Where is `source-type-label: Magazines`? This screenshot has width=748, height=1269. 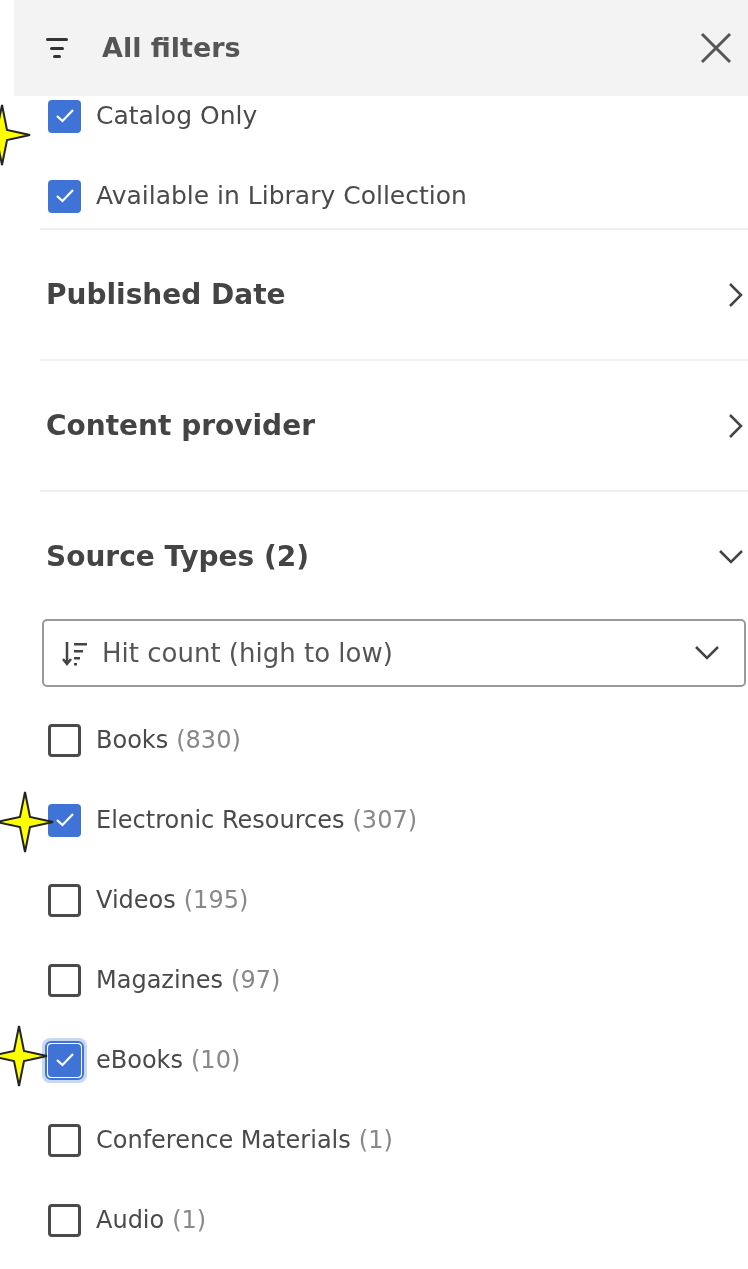
source-type-label: Magazines is located at coordinates (160, 980).